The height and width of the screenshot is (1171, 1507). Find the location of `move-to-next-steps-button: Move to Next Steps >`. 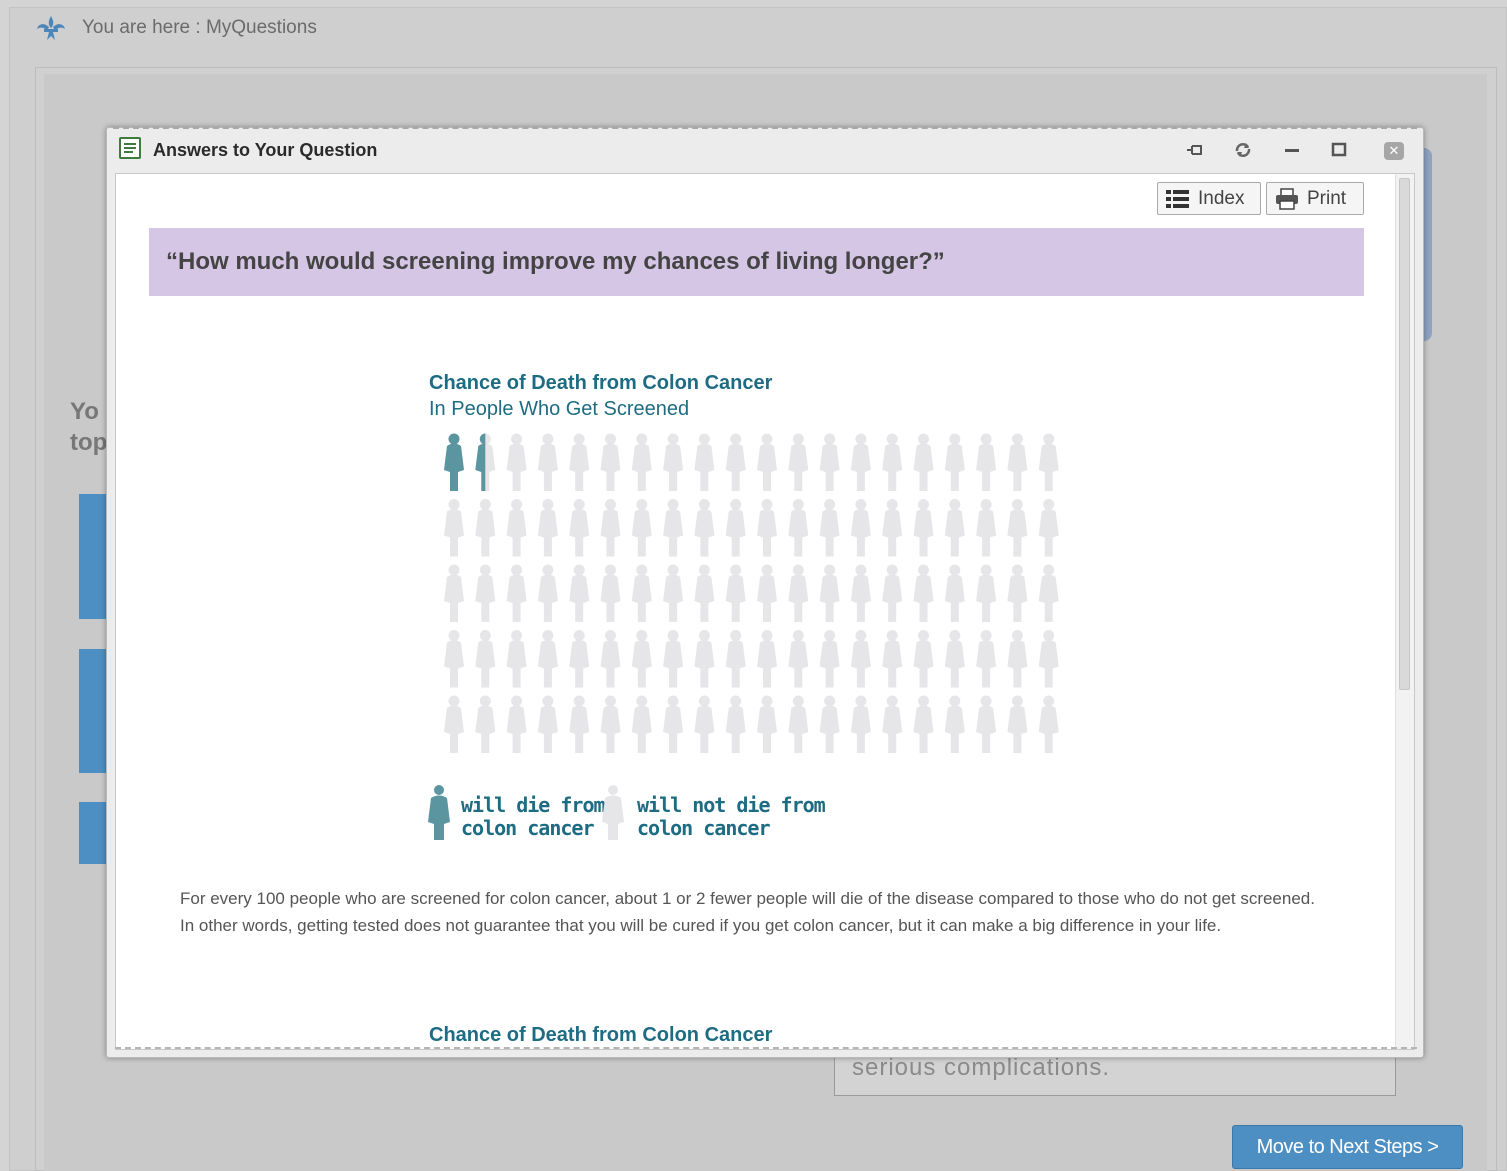

move-to-next-steps-button: Move to Next Steps > is located at coordinates (1347, 1147).